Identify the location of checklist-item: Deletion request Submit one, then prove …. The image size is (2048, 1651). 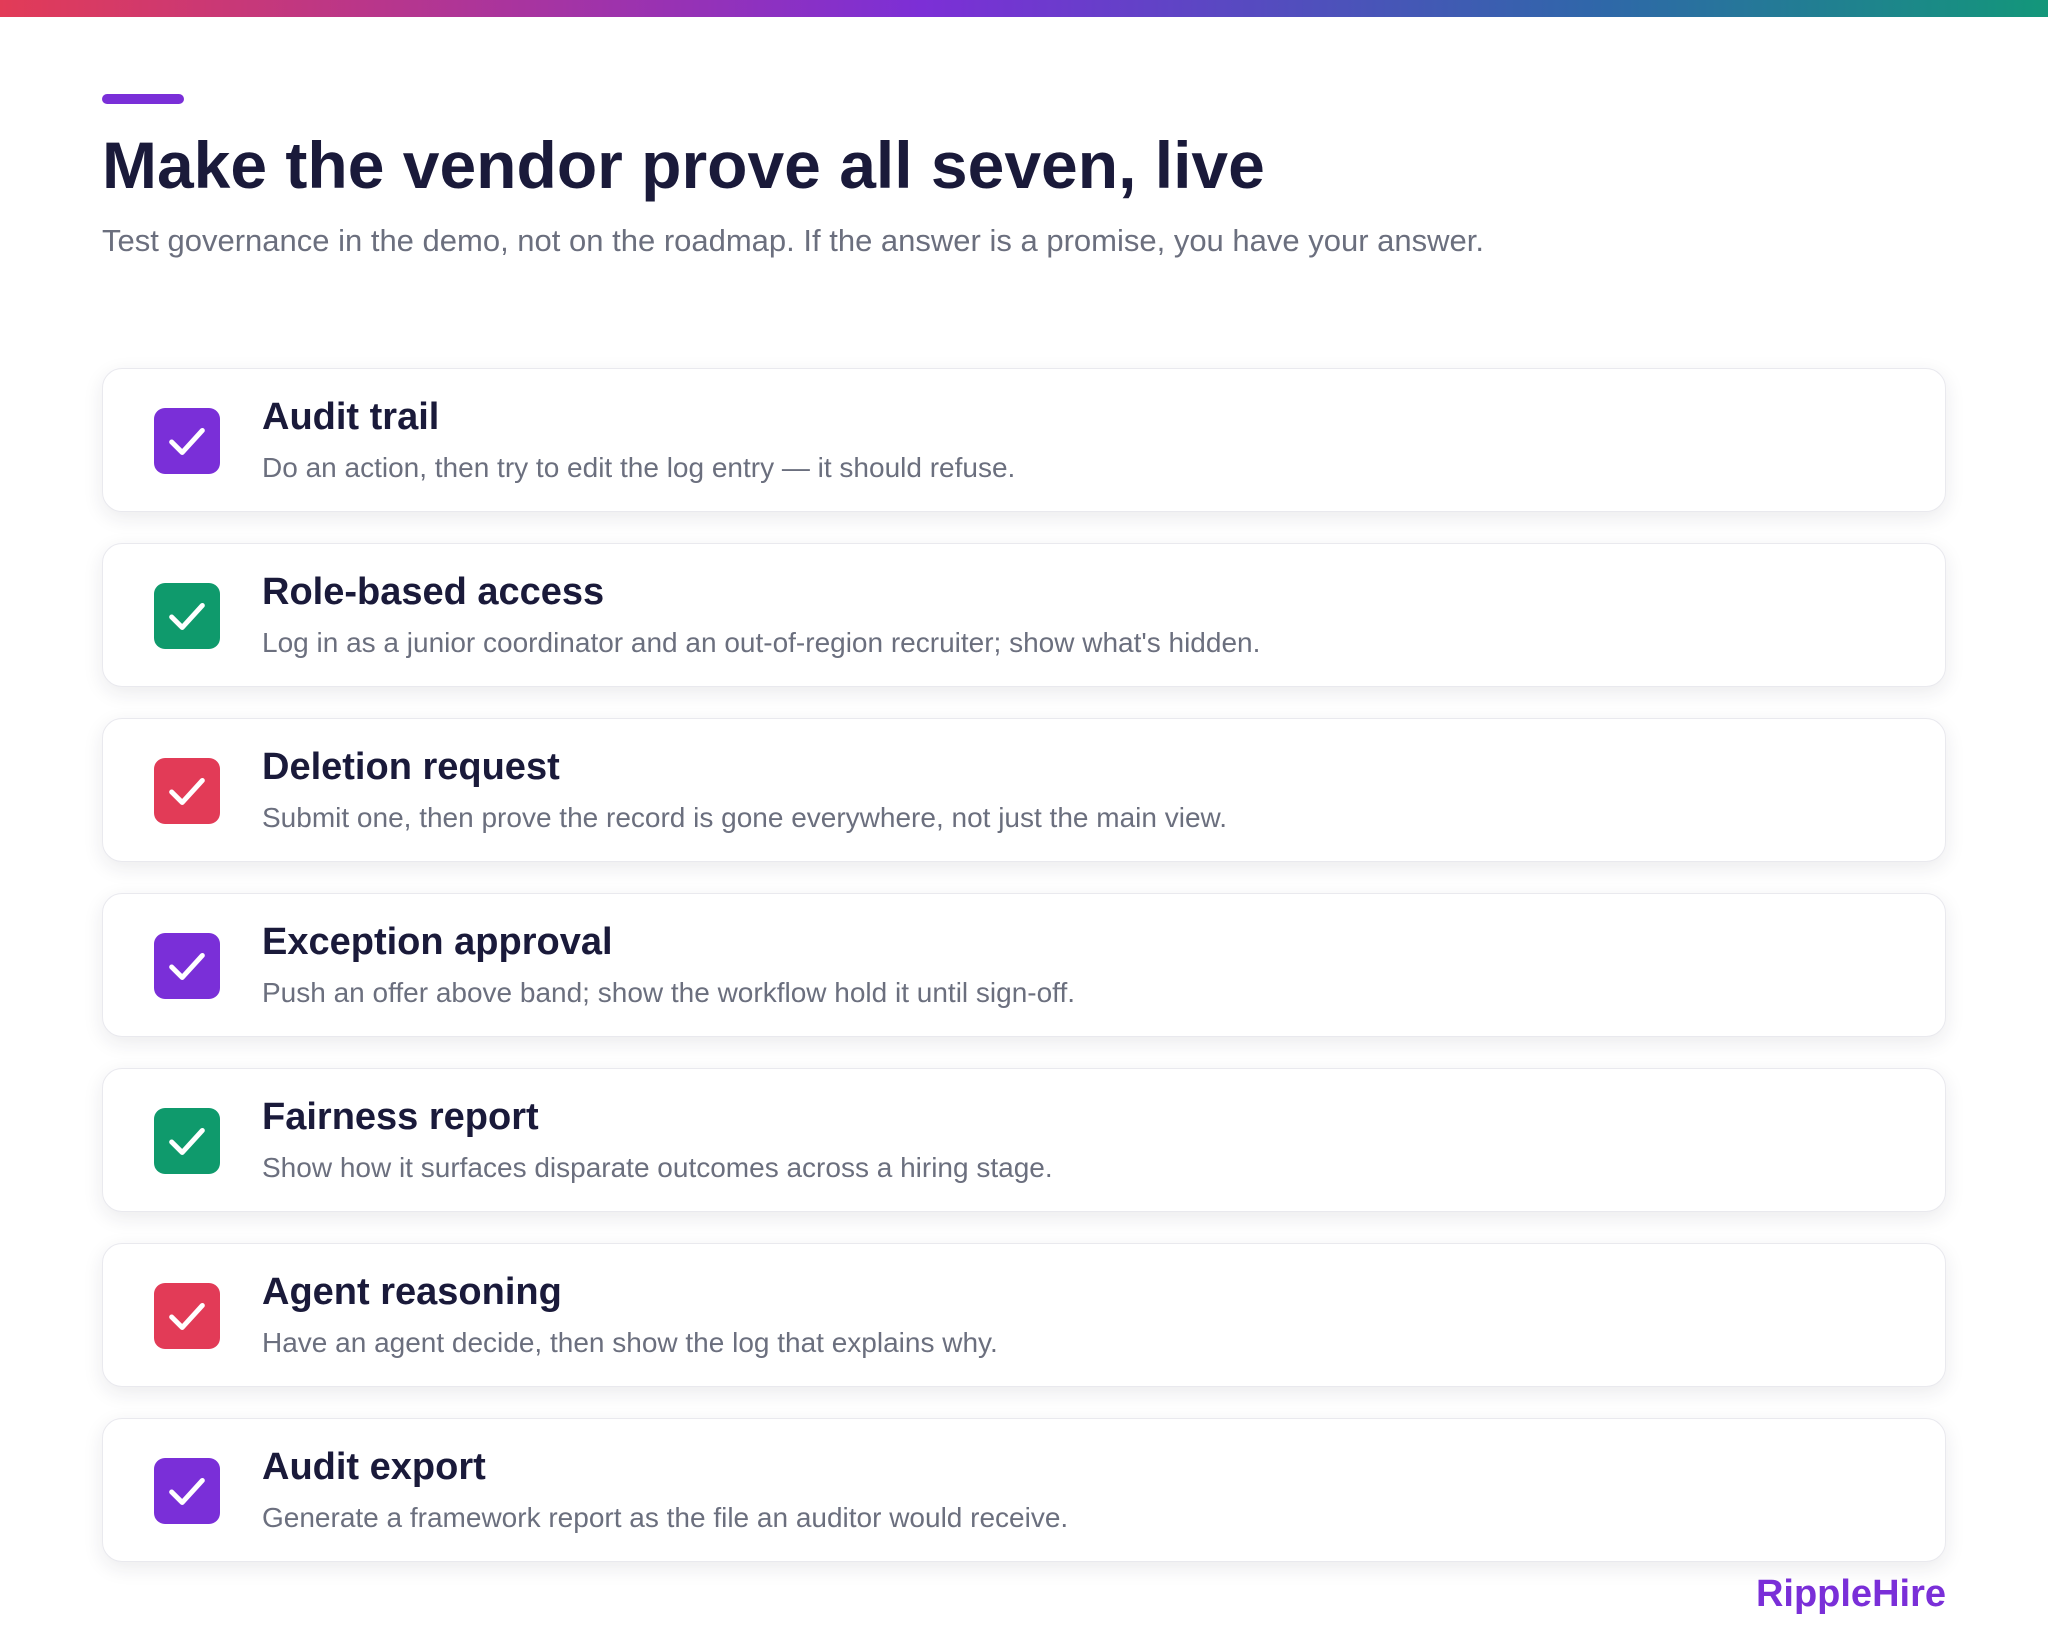
(1024, 790).